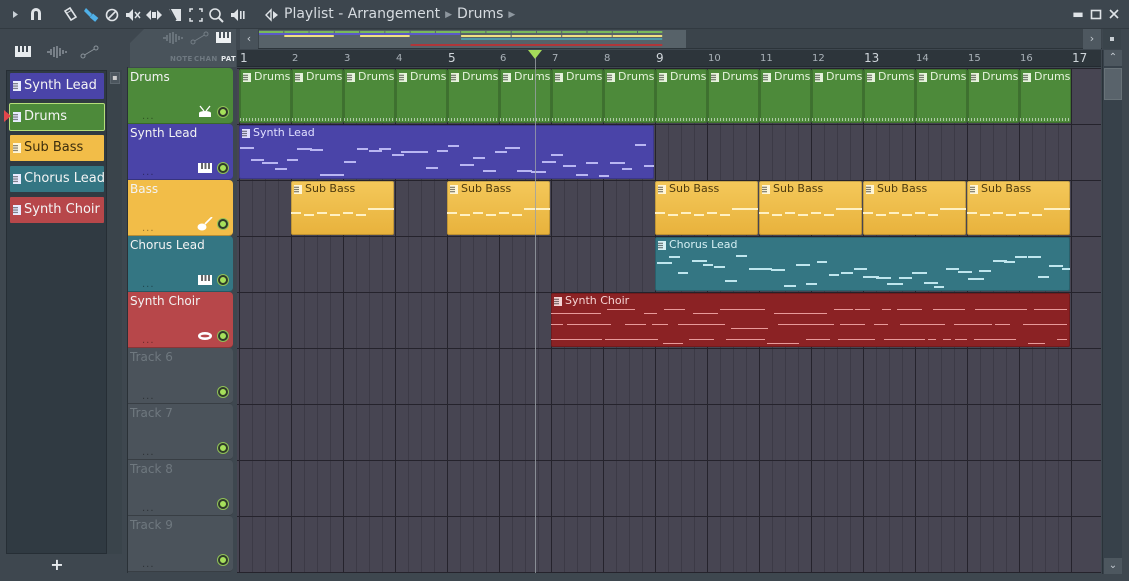 The height and width of the screenshot is (581, 1129). Describe the element at coordinates (57, 86) in the screenshot. I see `pattern-item: Synth Lead` at that location.